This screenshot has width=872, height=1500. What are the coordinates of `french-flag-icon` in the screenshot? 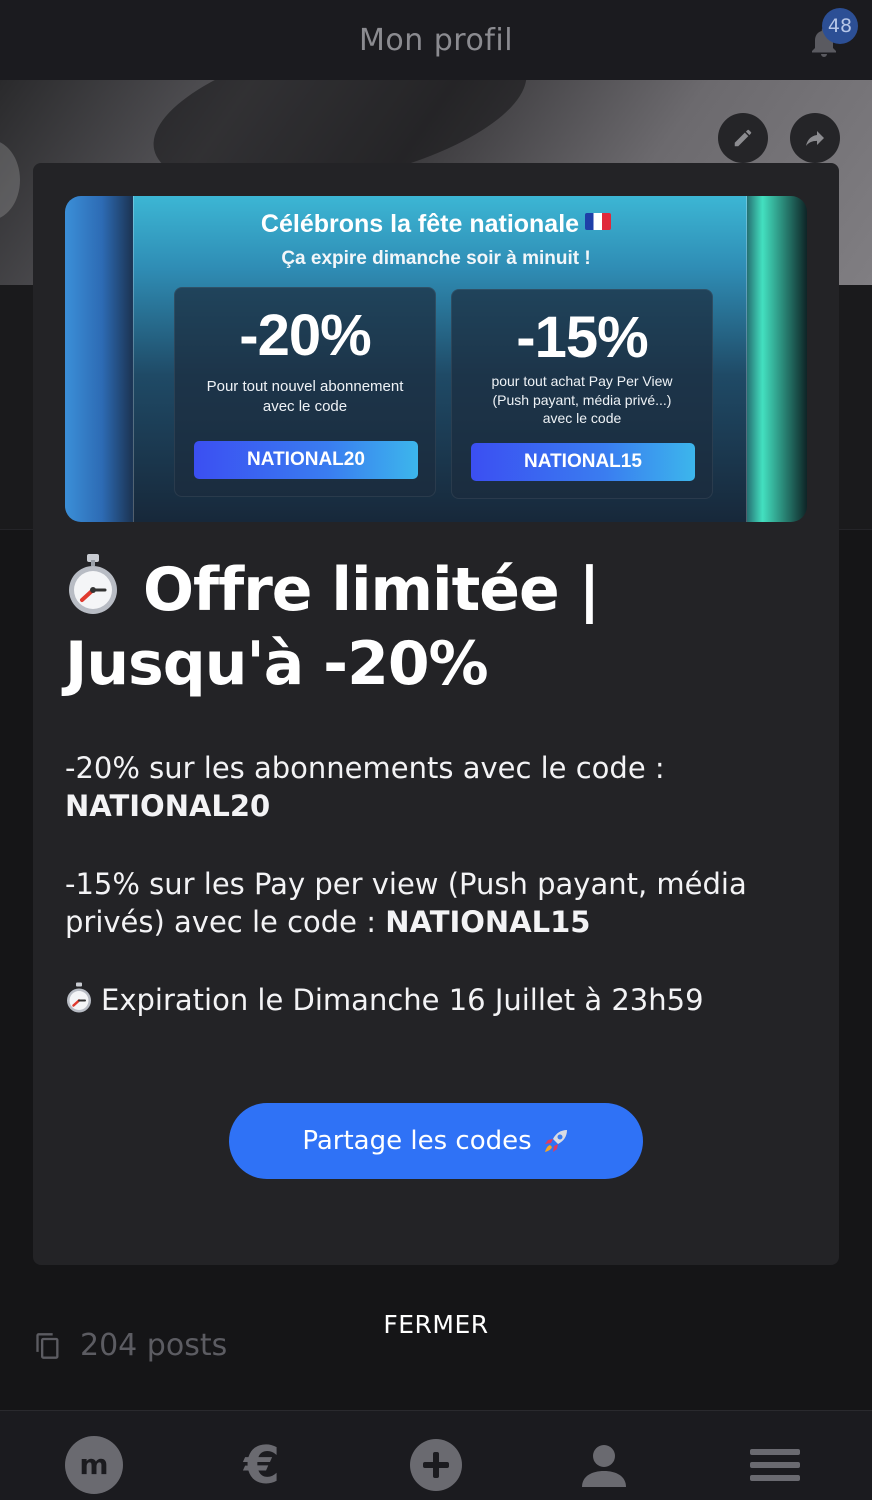 It's located at (598, 221).